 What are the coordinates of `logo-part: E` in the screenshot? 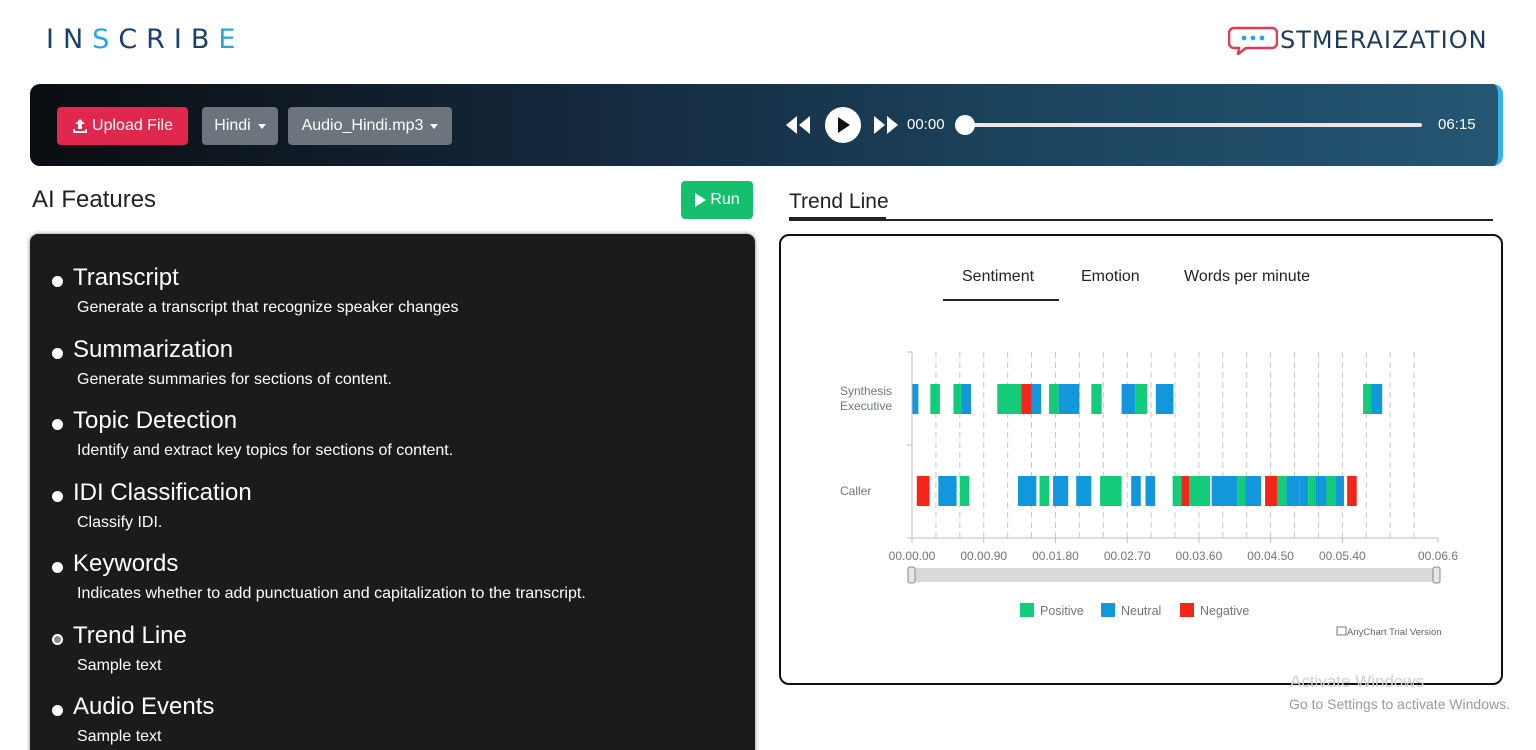 It's located at (231, 39).